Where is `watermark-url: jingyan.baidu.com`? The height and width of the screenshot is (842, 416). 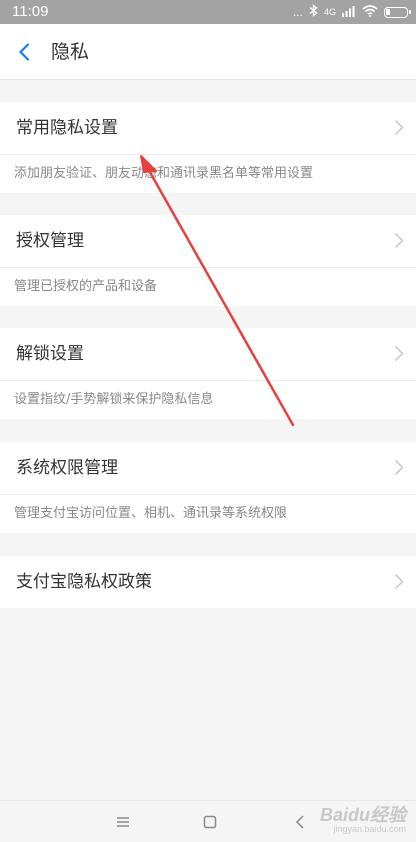 watermark-url: jingyan.baidu.com is located at coordinates (369, 829).